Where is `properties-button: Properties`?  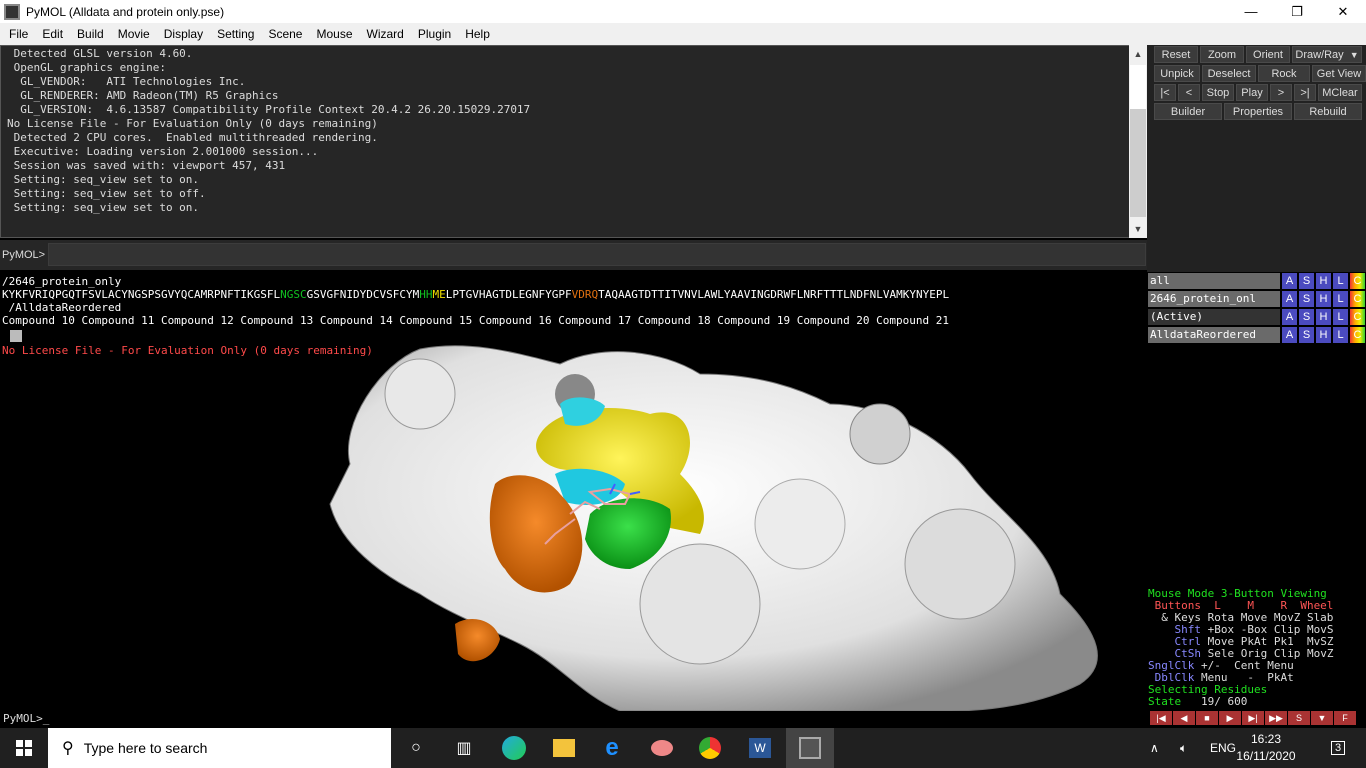
properties-button: Properties is located at coordinates (1258, 111).